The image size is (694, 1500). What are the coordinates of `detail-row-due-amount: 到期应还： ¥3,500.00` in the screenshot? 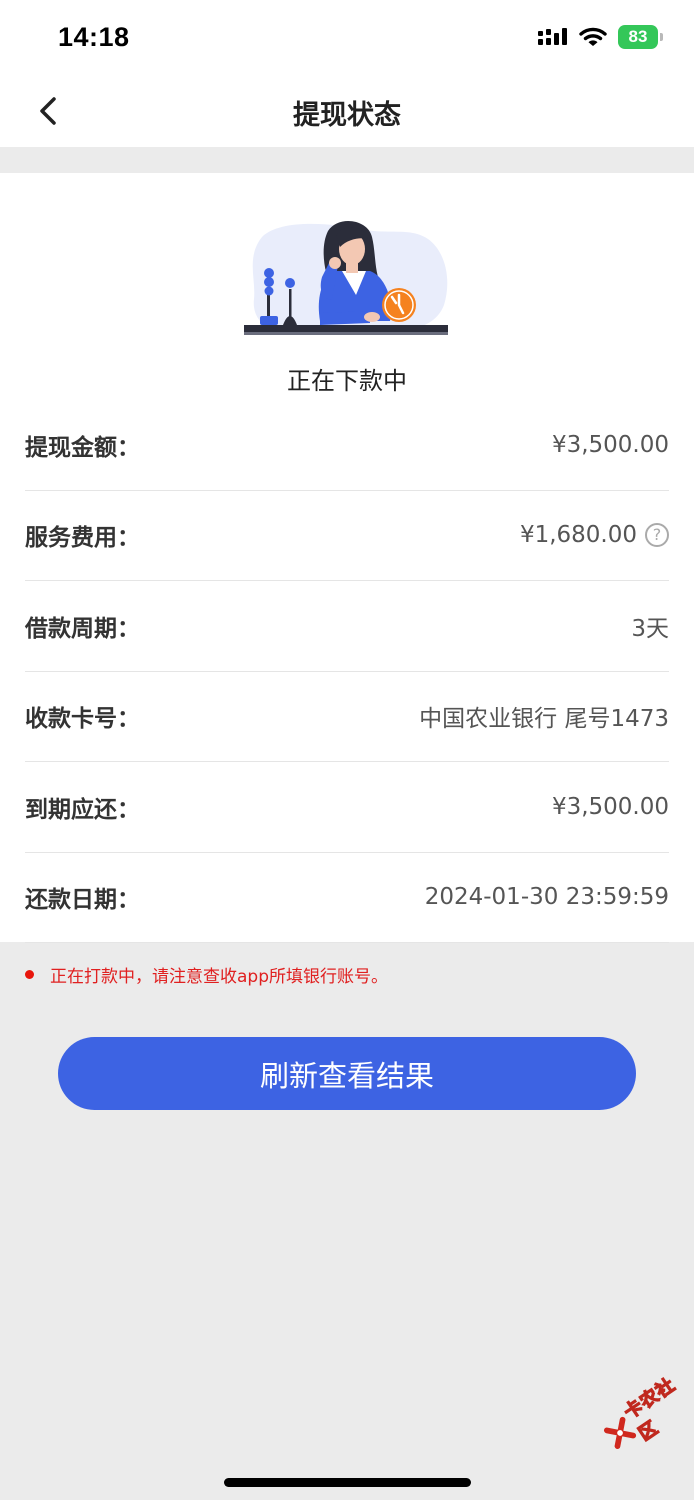 It's located at (347, 807).